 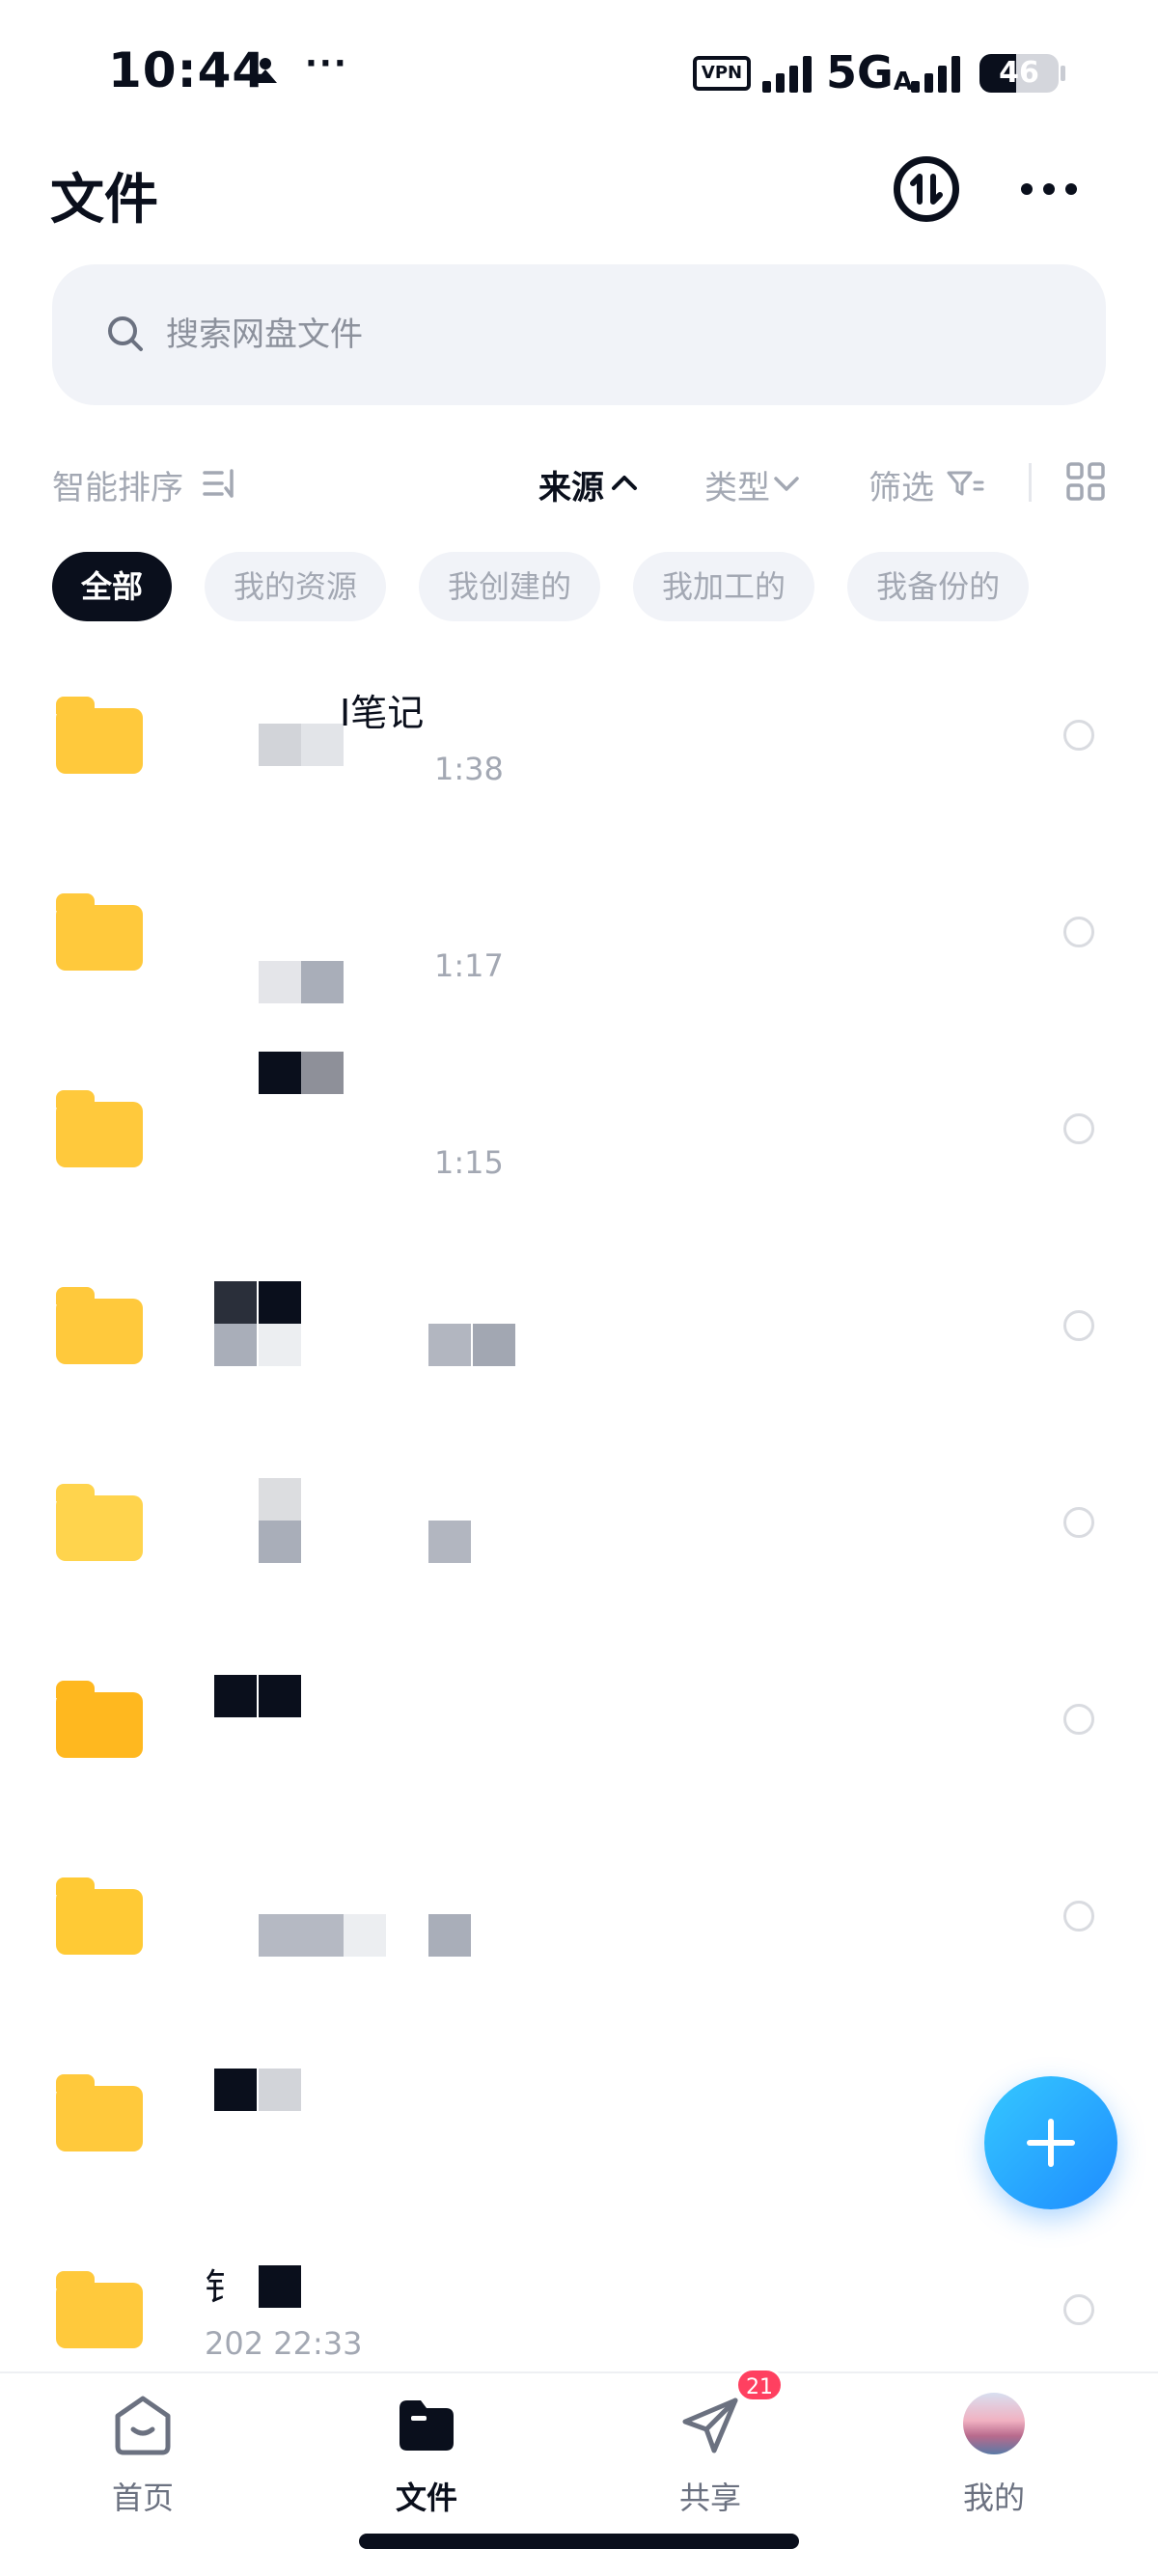 I want to click on filter-icon, so click(x=965, y=484).